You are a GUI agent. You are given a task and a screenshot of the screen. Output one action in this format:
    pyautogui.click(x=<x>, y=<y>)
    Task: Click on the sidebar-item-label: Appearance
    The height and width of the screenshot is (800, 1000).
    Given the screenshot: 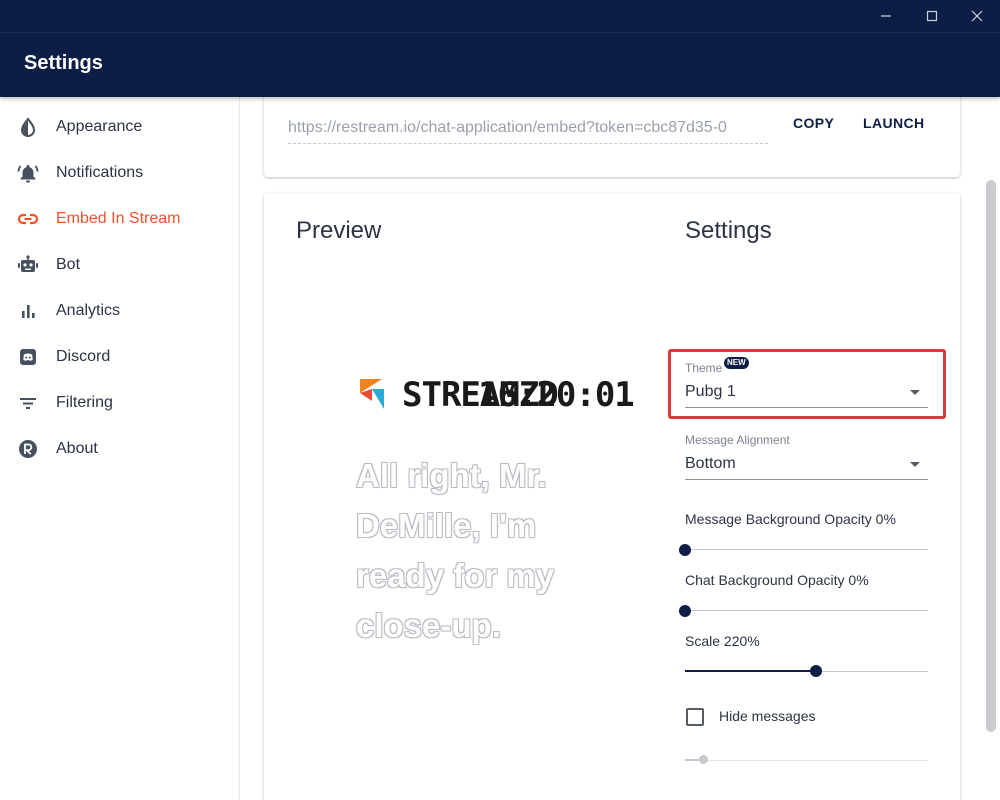 What is the action you would take?
    pyautogui.click(x=99, y=126)
    